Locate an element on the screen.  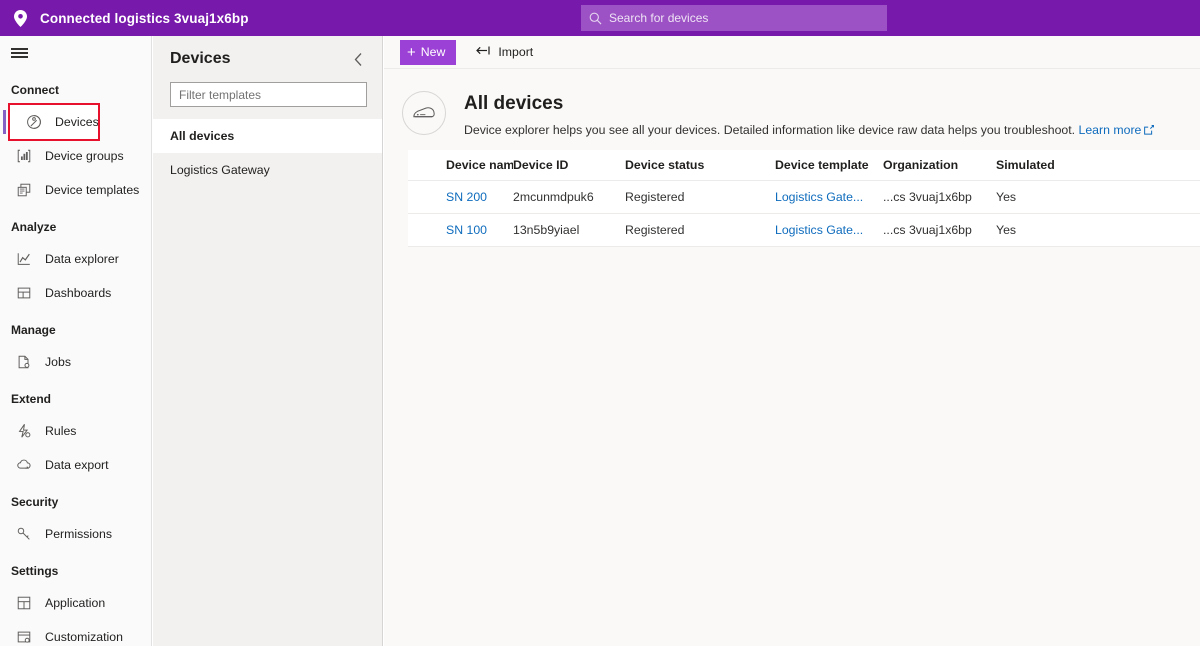
sidebar-item-label: Dashboards is located at coordinates (78, 293).